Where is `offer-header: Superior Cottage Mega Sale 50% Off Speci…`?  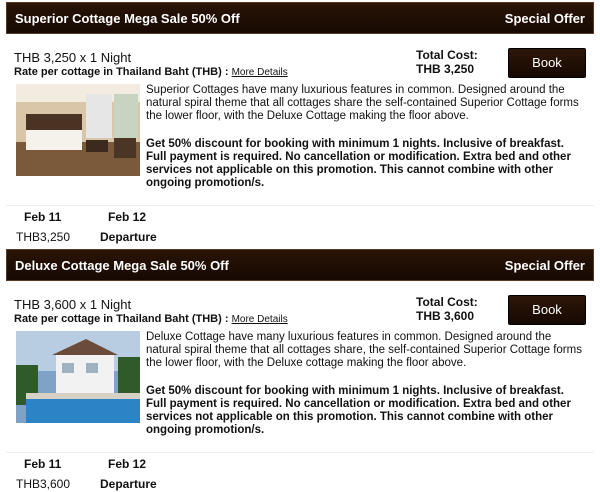
offer-header: Superior Cottage Mega Sale 50% Off Speci… is located at coordinates (300, 18).